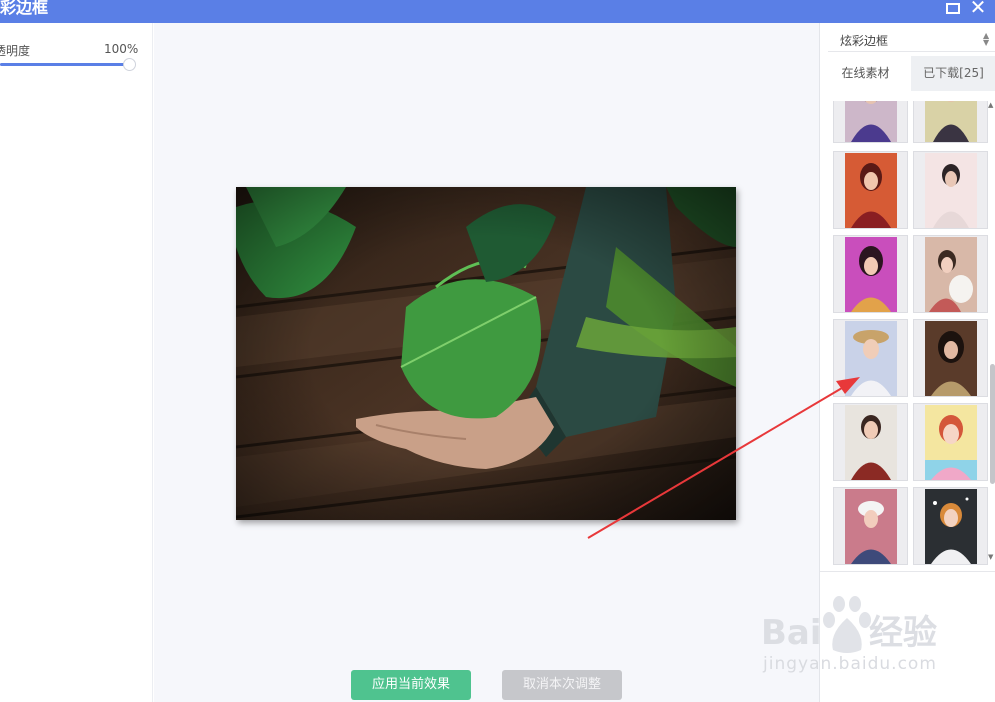 This screenshot has width=995, height=702. What do you see at coordinates (850, 664) in the screenshot?
I see `watermark-text: jingyan.baidu.com` at bounding box center [850, 664].